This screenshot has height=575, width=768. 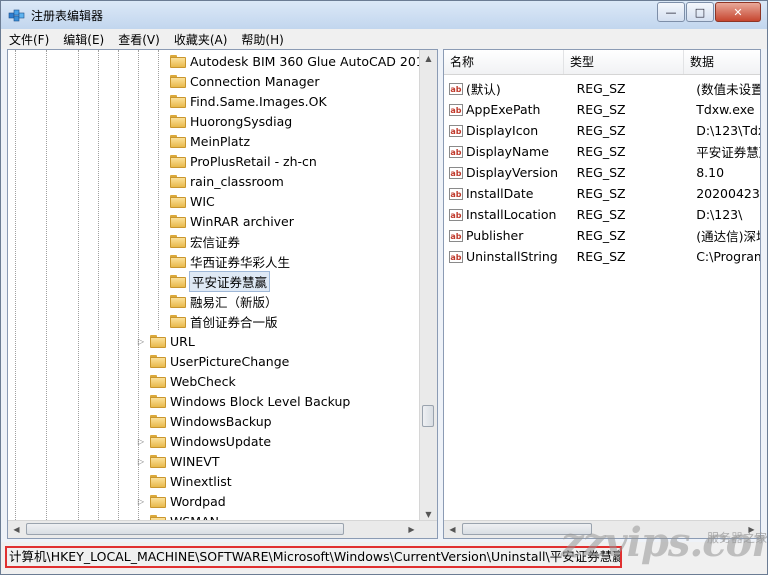 I want to click on tree-item: WIC, so click(x=185, y=201).